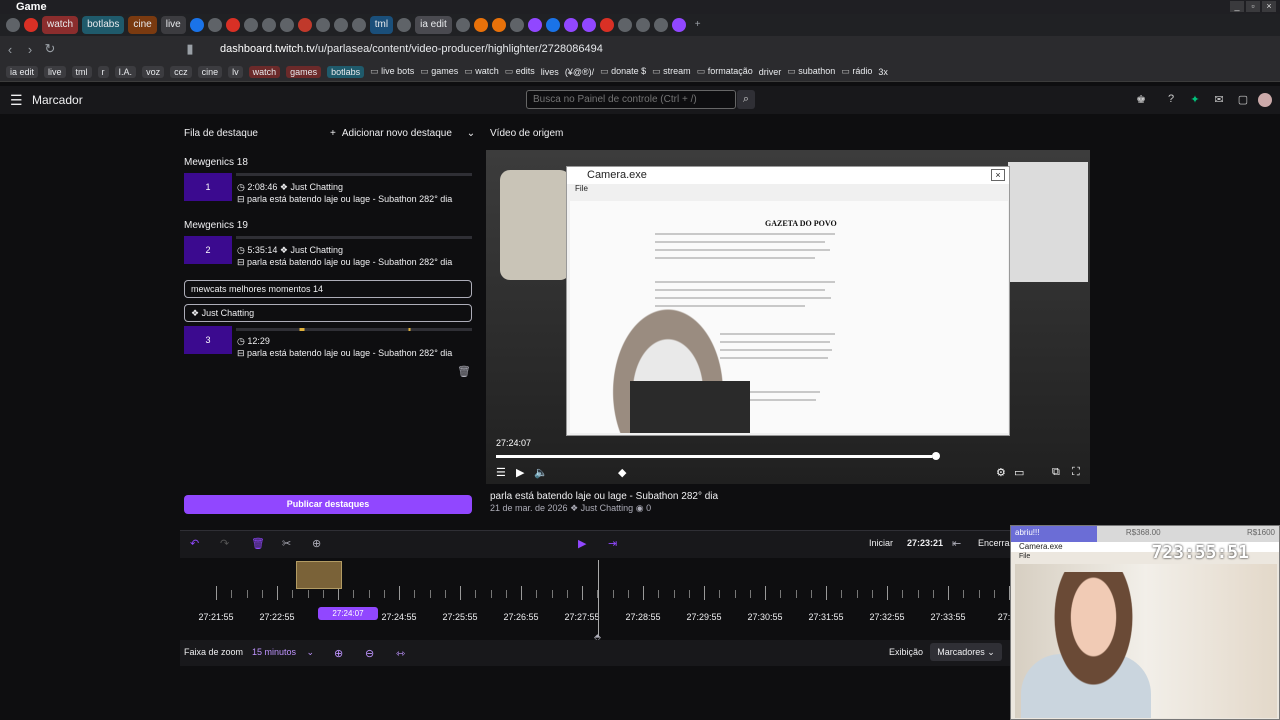  I want to click on fullscreen-icon: ⛶, so click(1076, 472).